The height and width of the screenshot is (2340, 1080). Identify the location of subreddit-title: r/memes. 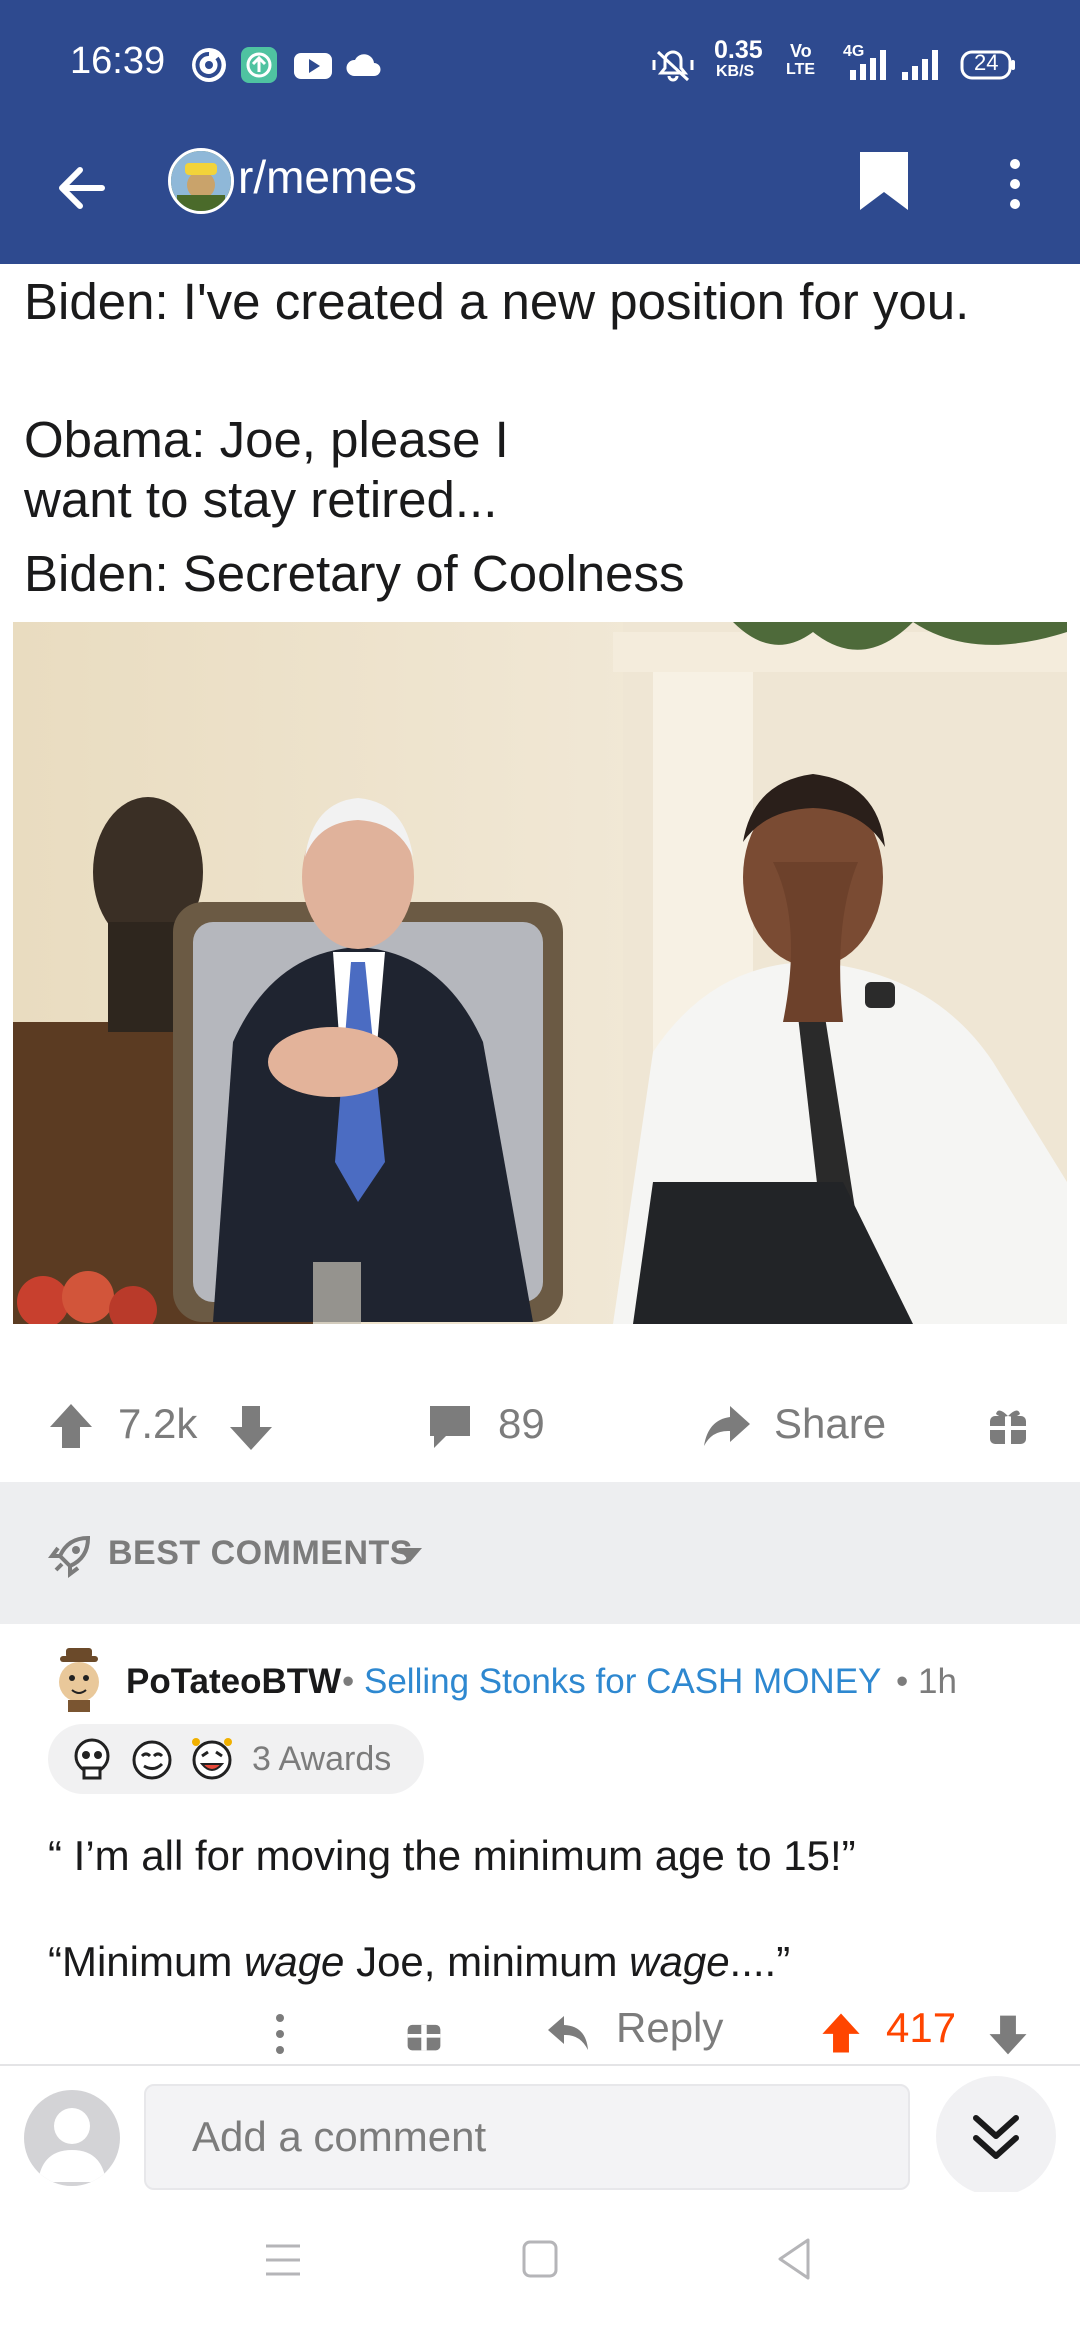
(327, 177).